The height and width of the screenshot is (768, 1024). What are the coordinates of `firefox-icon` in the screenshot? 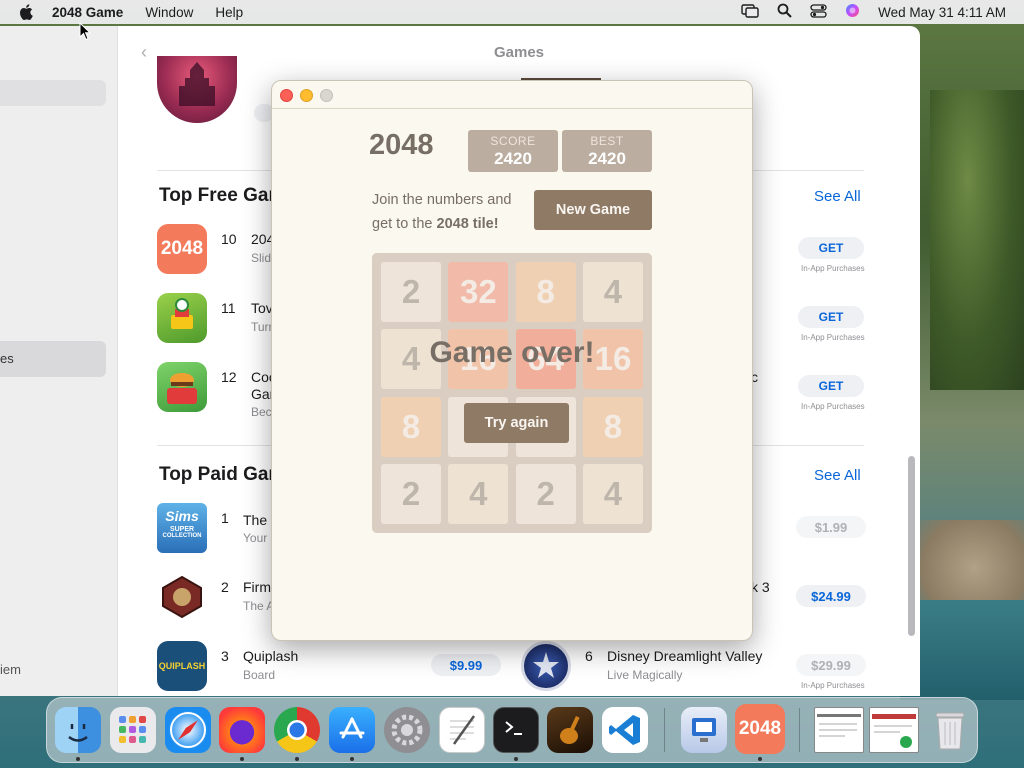 It's located at (242, 730).